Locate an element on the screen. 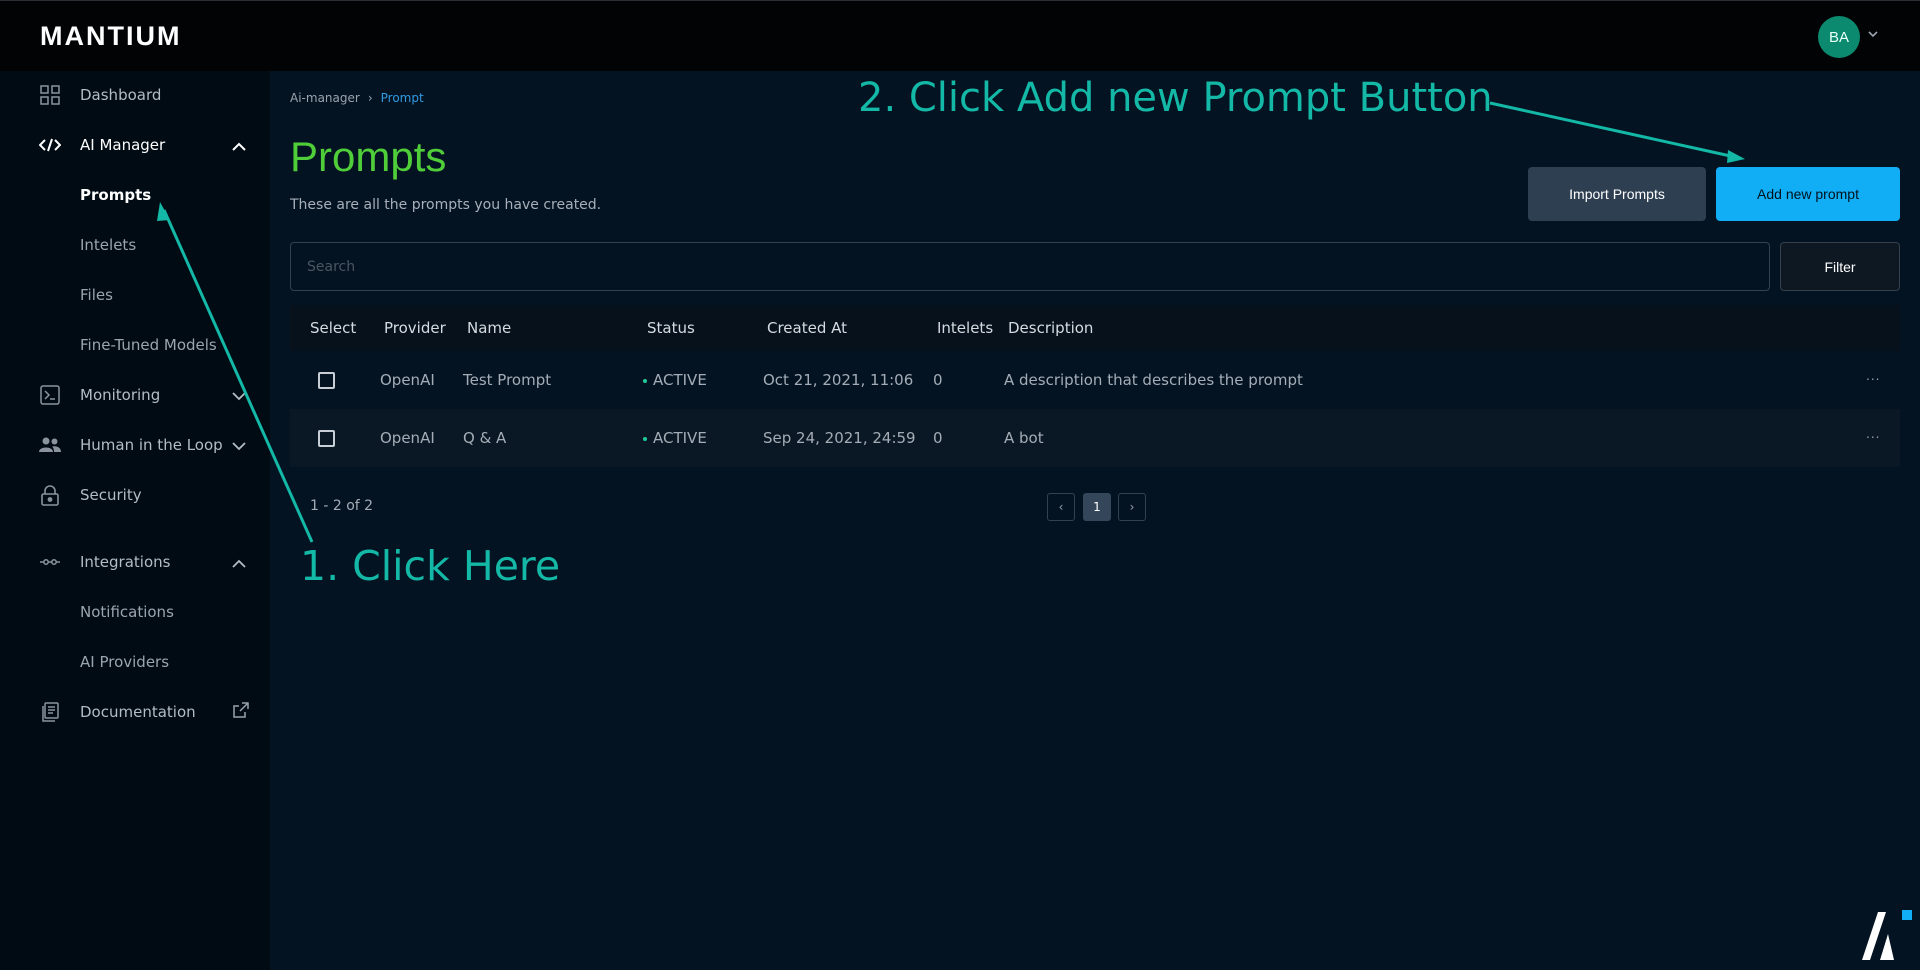  pagination-page-button: 1 is located at coordinates (1097, 507).